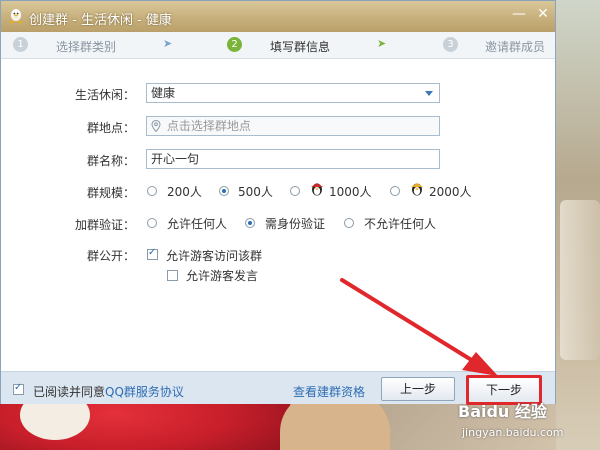 This screenshot has height=450, width=600. What do you see at coordinates (250, 223) in the screenshot?
I see `verify-identity-radio` at bounding box center [250, 223].